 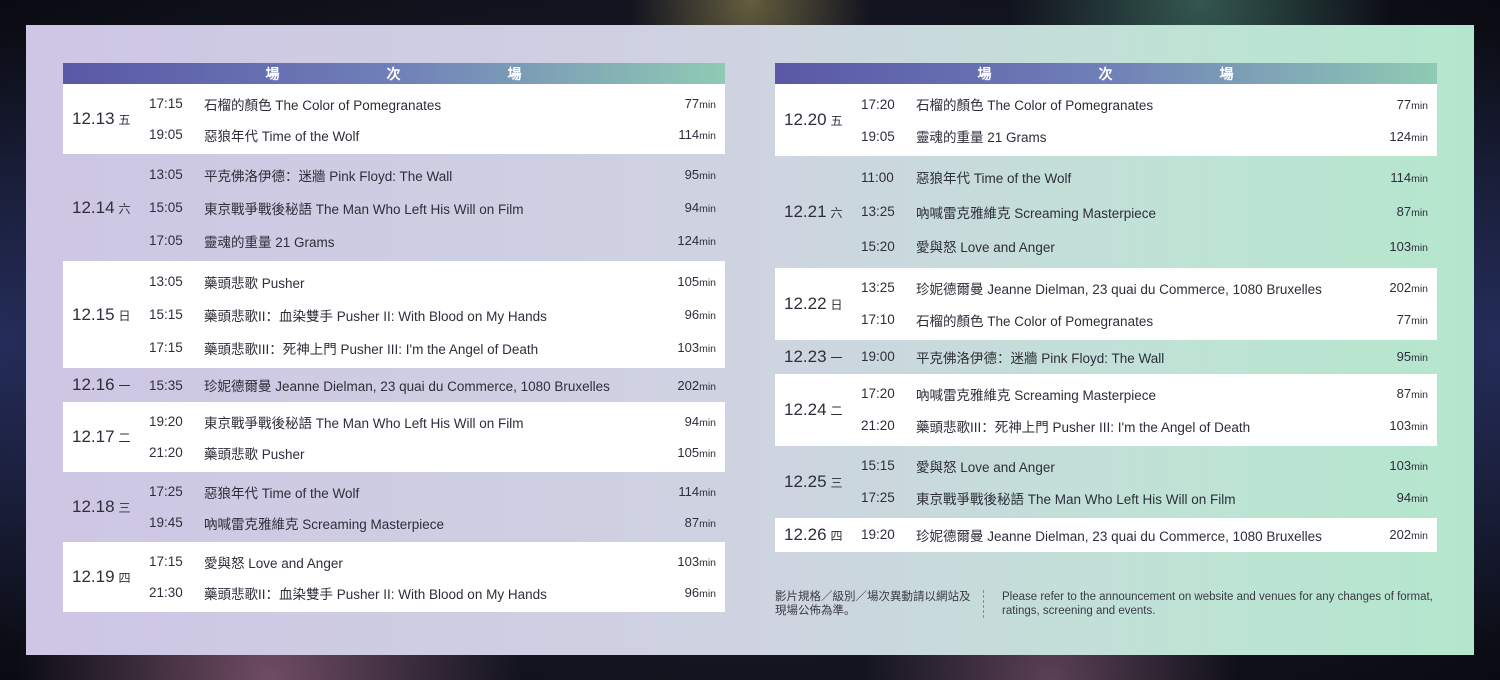 What do you see at coordinates (1407, 104) in the screenshot?
I see `film-duration: 77min` at bounding box center [1407, 104].